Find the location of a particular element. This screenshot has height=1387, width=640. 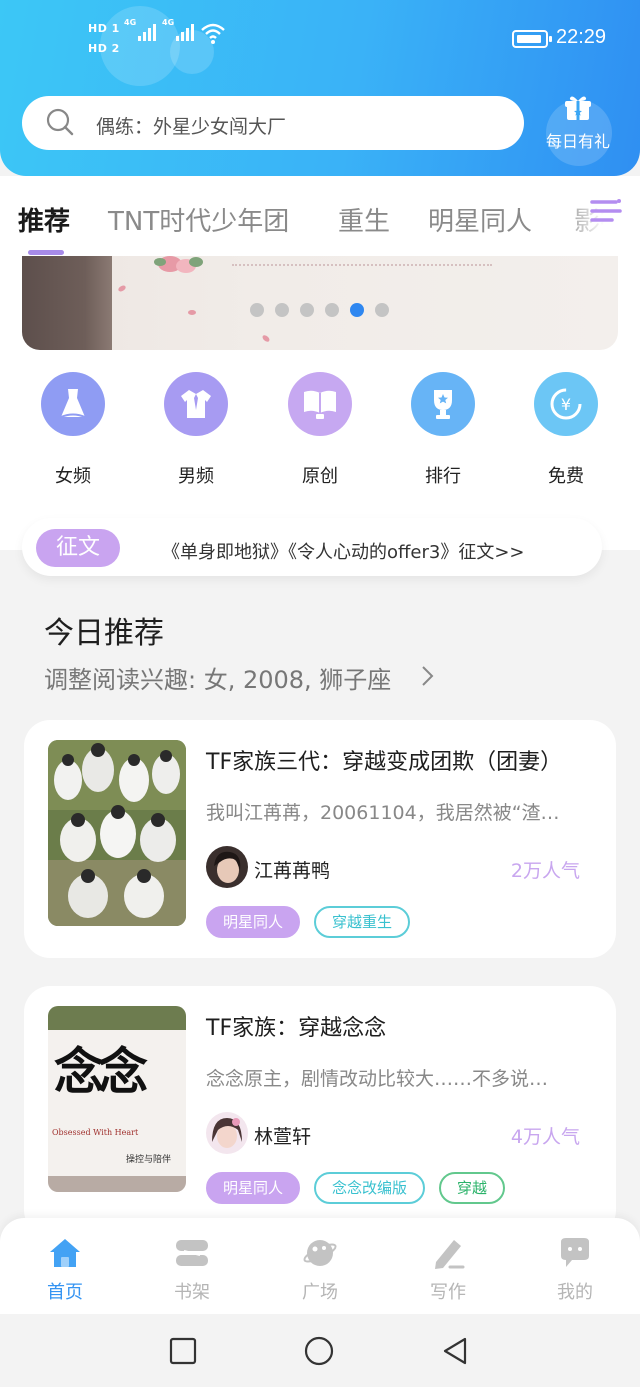

system-navigation-bar is located at coordinates (320, 1350).